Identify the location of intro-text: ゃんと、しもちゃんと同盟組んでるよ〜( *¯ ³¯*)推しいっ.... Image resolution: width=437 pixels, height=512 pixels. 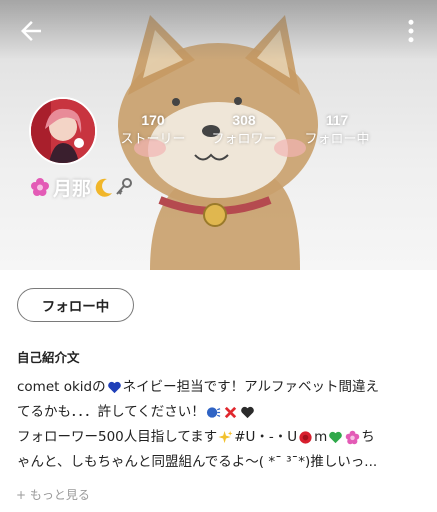
(197, 462).